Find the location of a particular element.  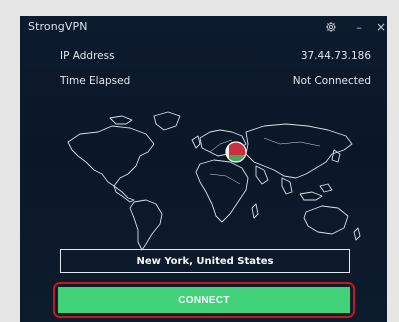

minimize-icon: – is located at coordinates (359, 27).